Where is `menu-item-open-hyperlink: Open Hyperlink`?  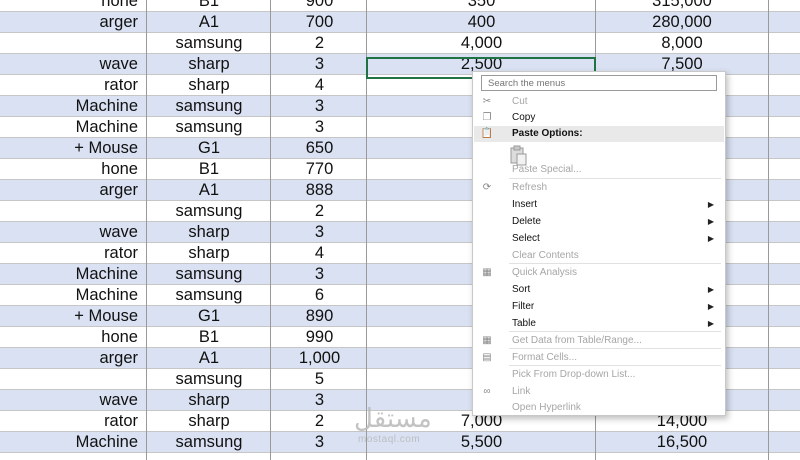 menu-item-open-hyperlink: Open Hyperlink is located at coordinates (599, 408).